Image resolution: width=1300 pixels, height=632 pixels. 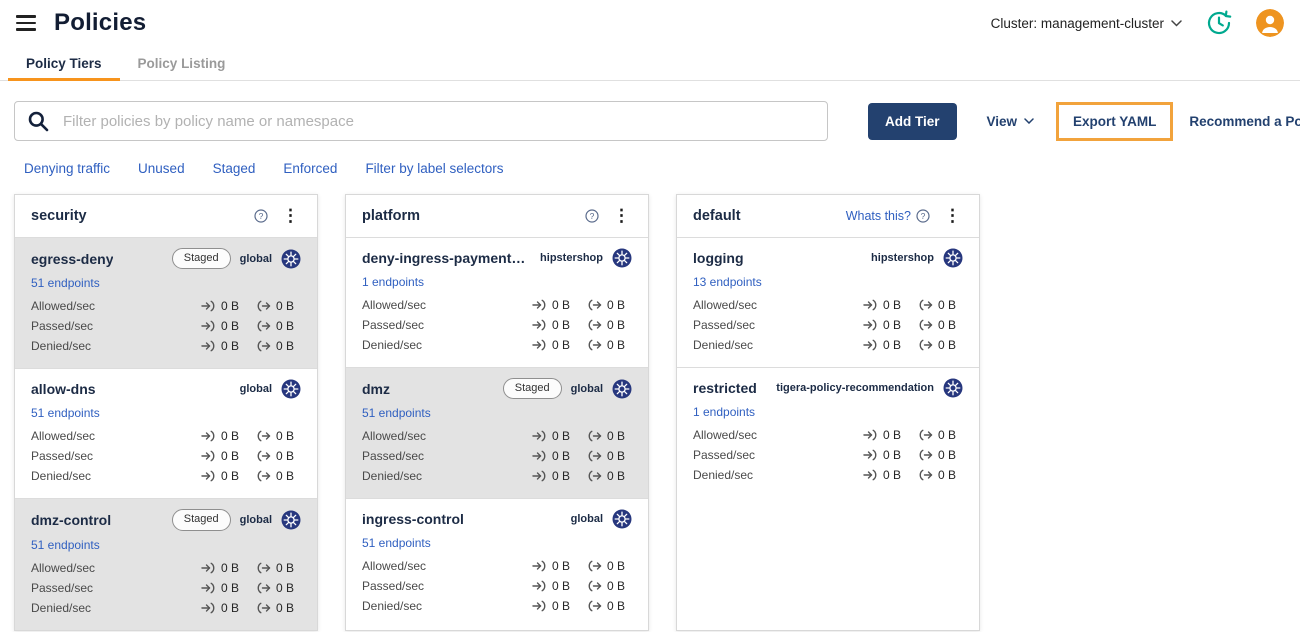 I want to click on history-icon, so click(x=1219, y=23).